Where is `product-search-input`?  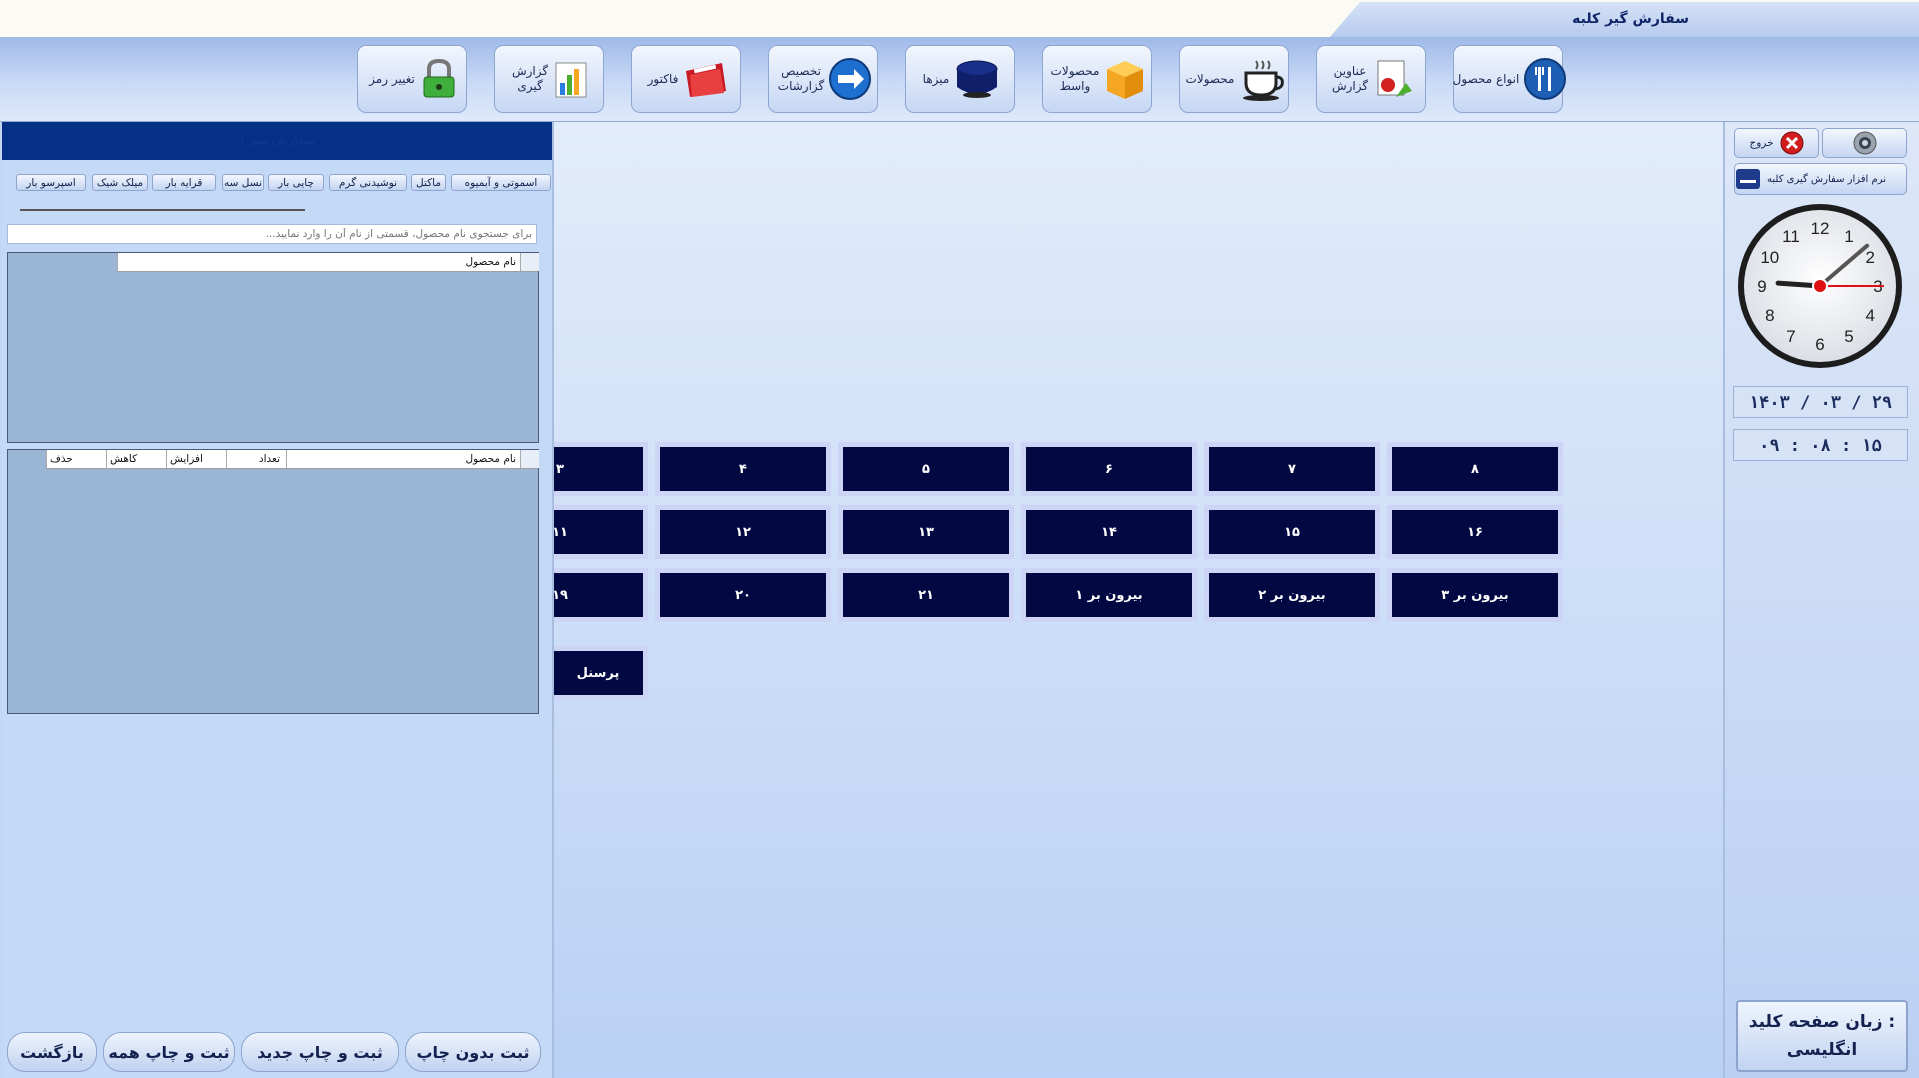 product-search-input is located at coordinates (272, 234).